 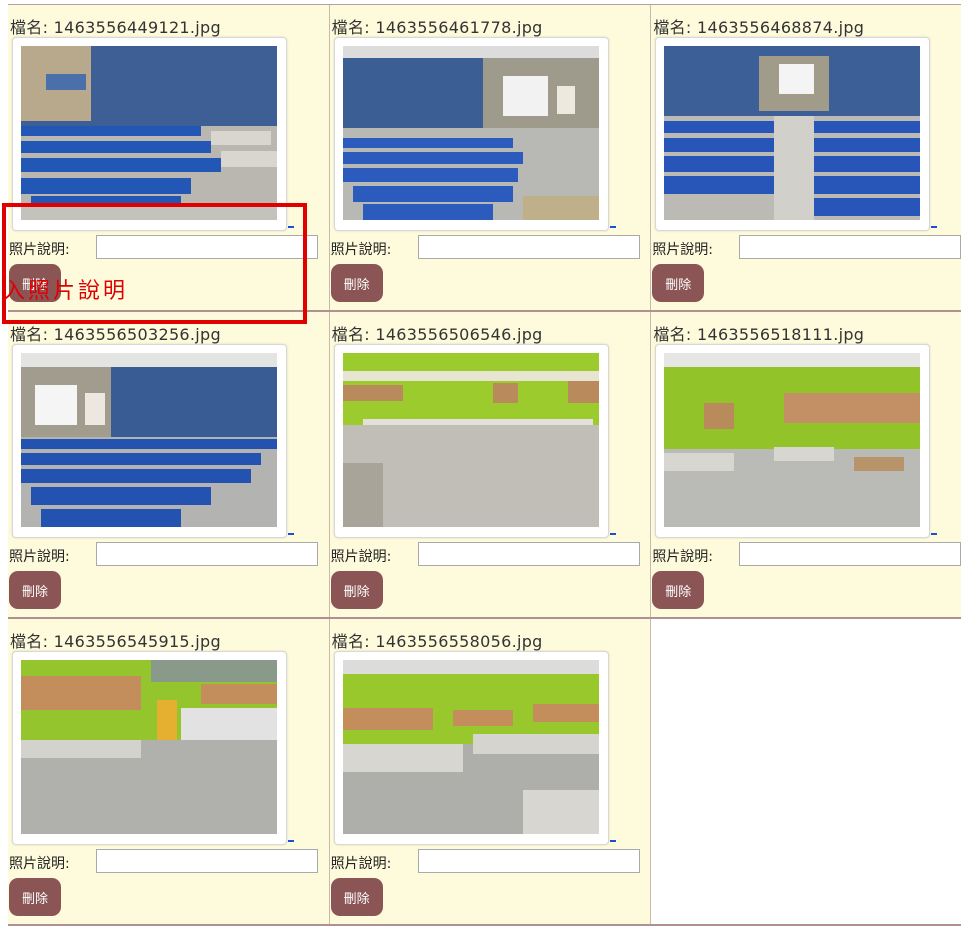 I want to click on photo-card: 檔名: 1463556545915.jpg 照片說明: 刪除, so click(x=169, y=771).